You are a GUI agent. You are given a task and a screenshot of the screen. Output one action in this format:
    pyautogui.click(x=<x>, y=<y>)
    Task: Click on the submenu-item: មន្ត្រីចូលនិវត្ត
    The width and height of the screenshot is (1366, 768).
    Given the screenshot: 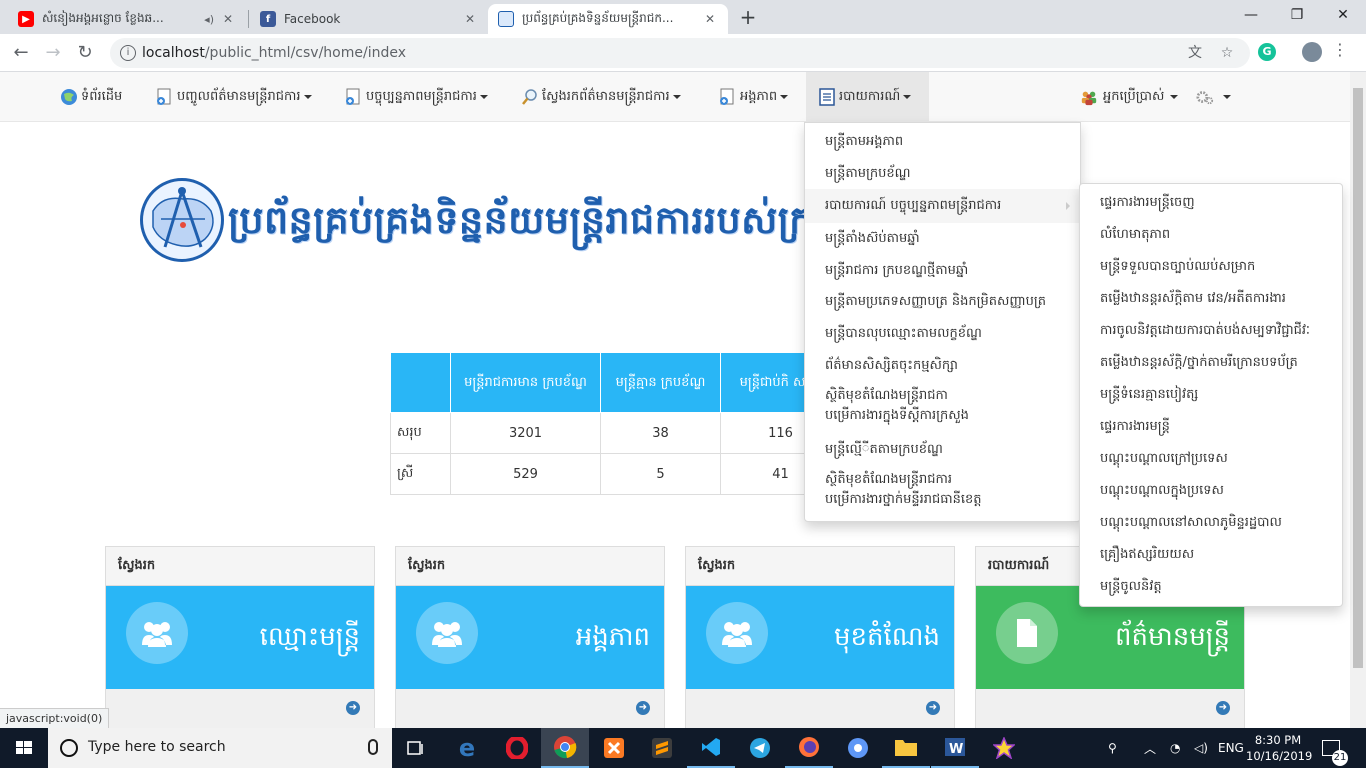 What is the action you would take?
    pyautogui.click(x=1211, y=587)
    